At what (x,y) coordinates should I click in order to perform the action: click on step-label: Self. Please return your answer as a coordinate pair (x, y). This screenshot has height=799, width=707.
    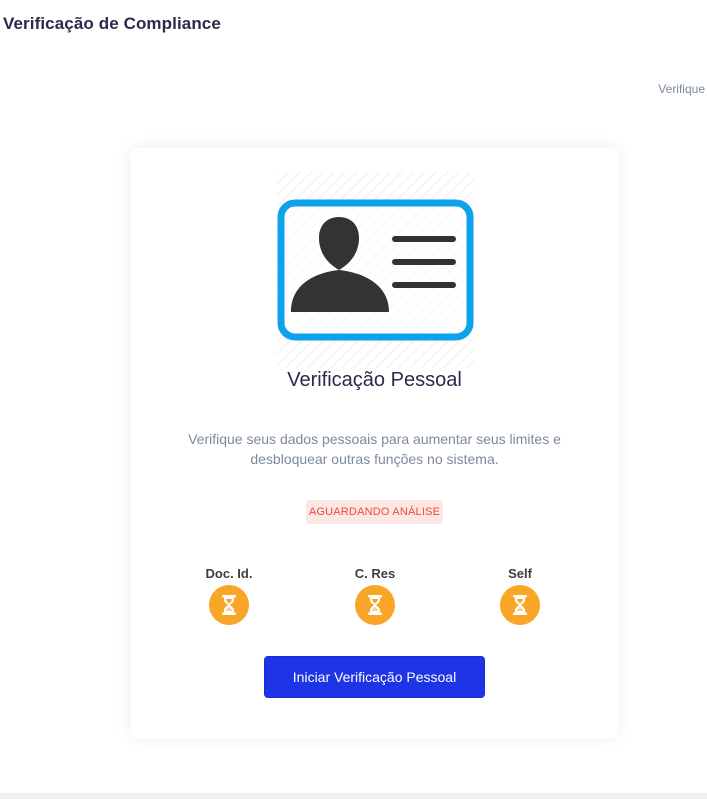
    Looking at the image, I should click on (520, 573).